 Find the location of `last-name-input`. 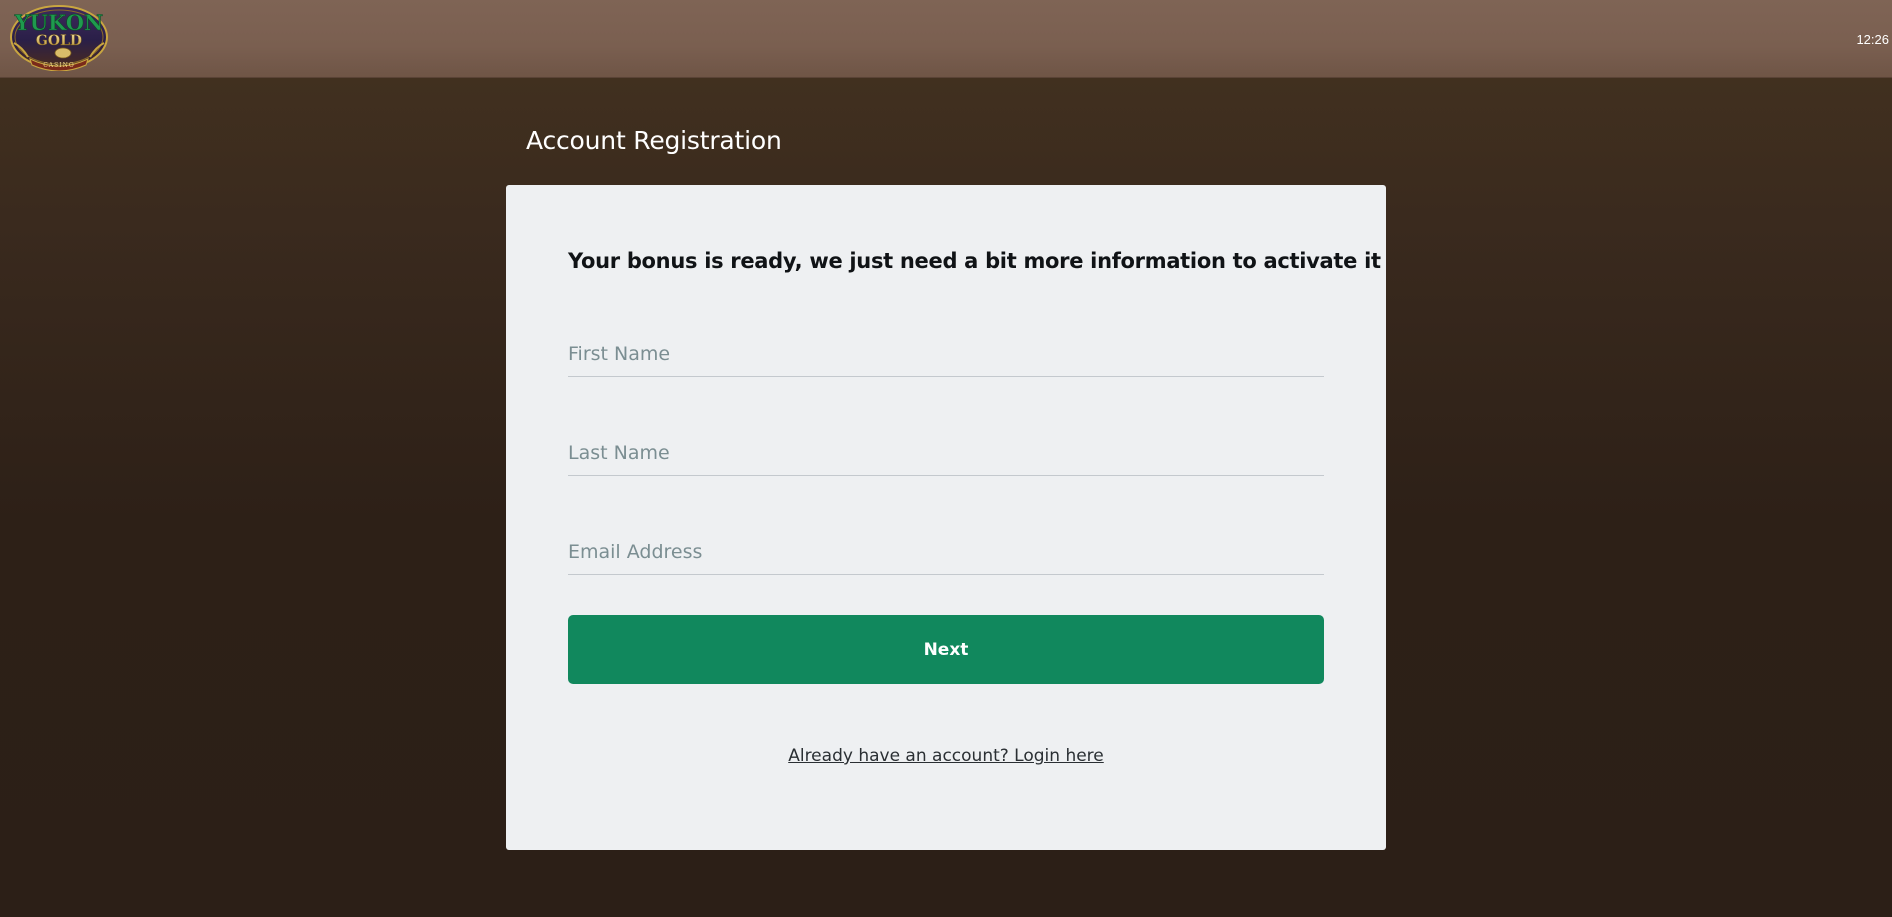

last-name-input is located at coordinates (946, 453).